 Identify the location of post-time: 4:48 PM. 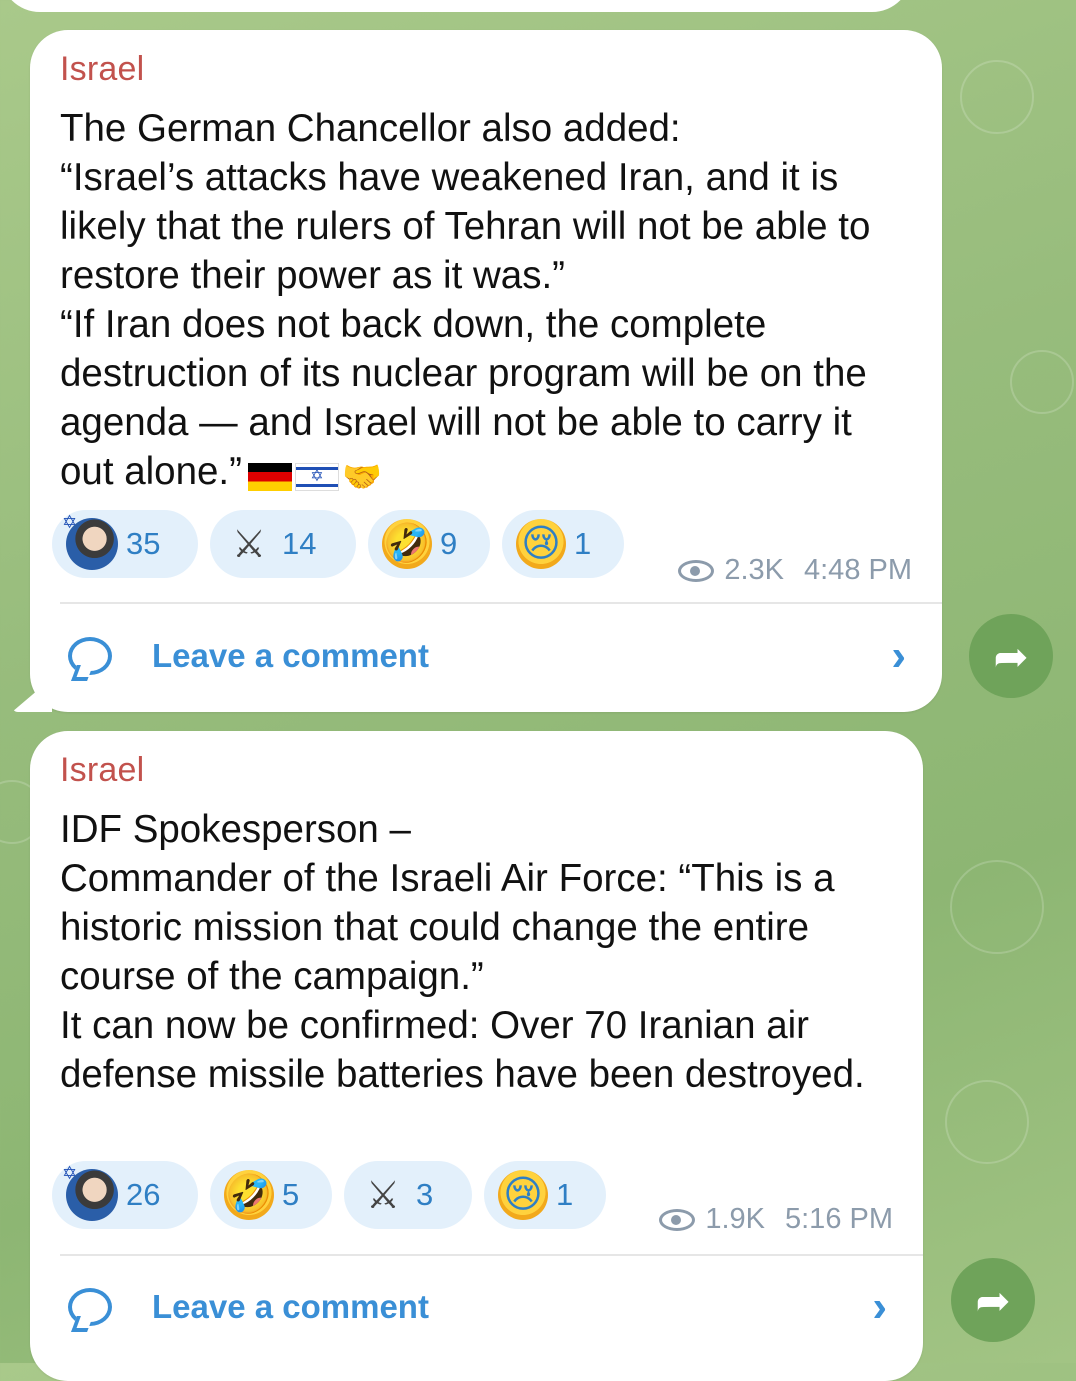
(858, 570).